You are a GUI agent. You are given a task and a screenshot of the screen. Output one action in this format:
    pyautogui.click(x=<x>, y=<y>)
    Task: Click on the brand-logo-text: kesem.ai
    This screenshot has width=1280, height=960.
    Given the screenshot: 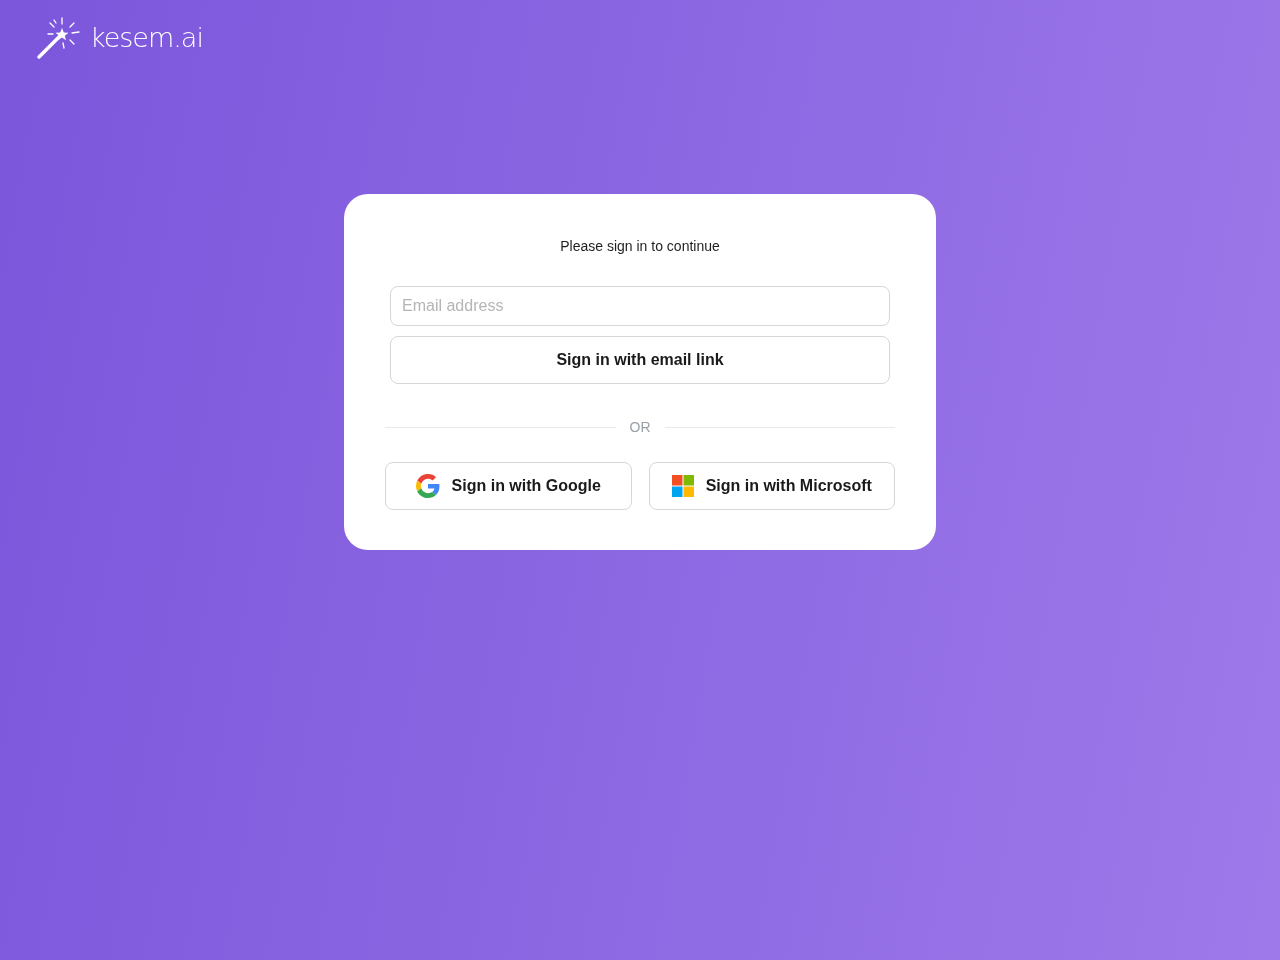 What is the action you would take?
    pyautogui.click(x=146, y=38)
    